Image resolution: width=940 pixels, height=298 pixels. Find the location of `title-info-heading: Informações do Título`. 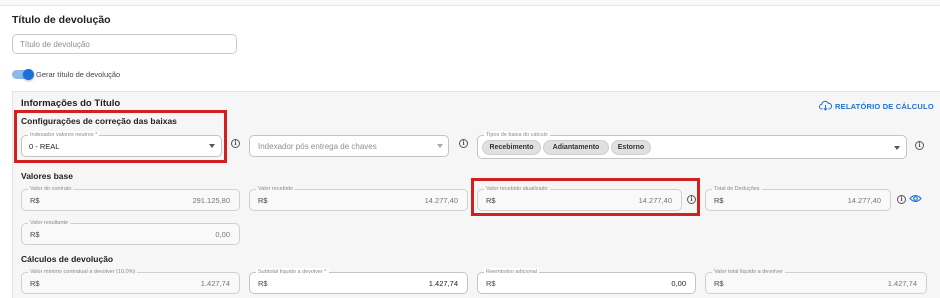

title-info-heading: Informações do Título is located at coordinates (71, 103).